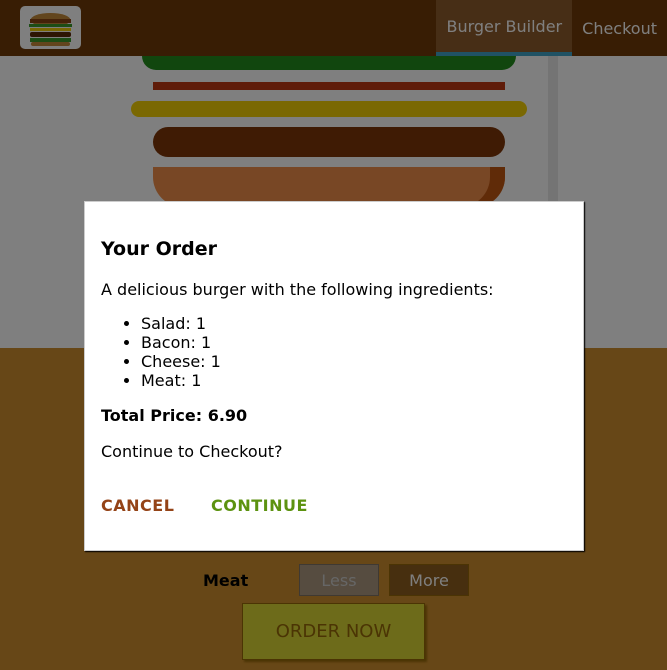  Describe the element at coordinates (174, 415) in the screenshot. I see `total-price: Total Price: 6.90` at that location.